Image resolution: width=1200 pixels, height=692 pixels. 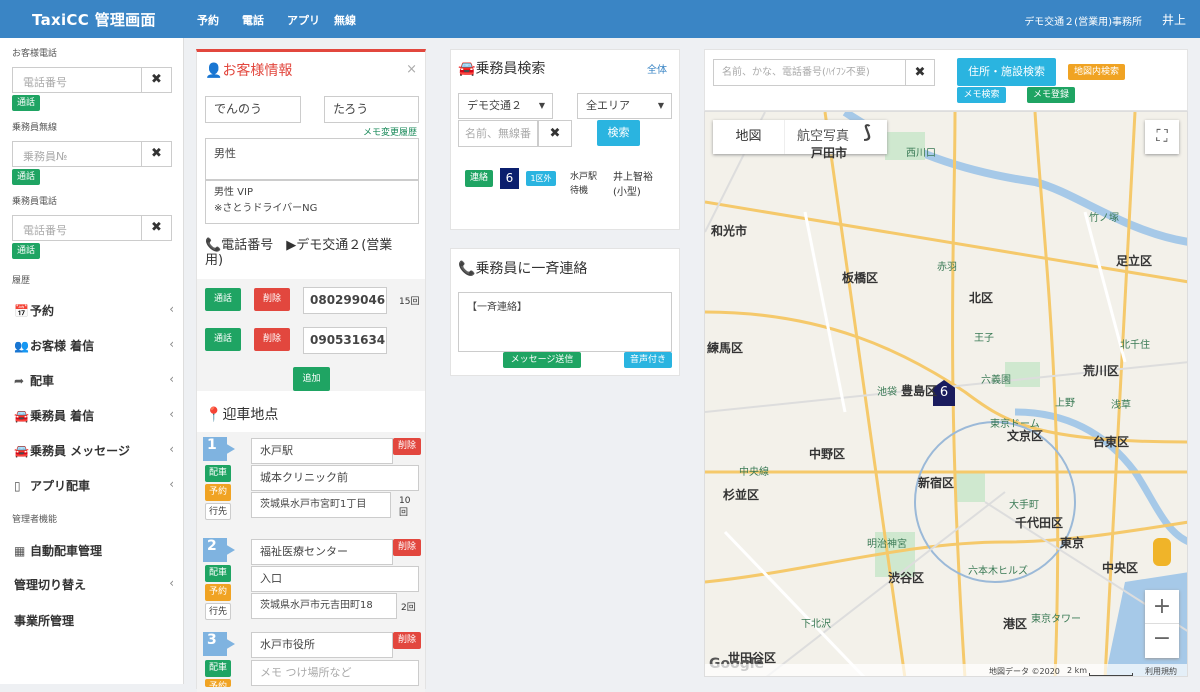 What do you see at coordinates (156, 154) in the screenshot?
I see `clear-driver-radio-button: ✖` at bounding box center [156, 154].